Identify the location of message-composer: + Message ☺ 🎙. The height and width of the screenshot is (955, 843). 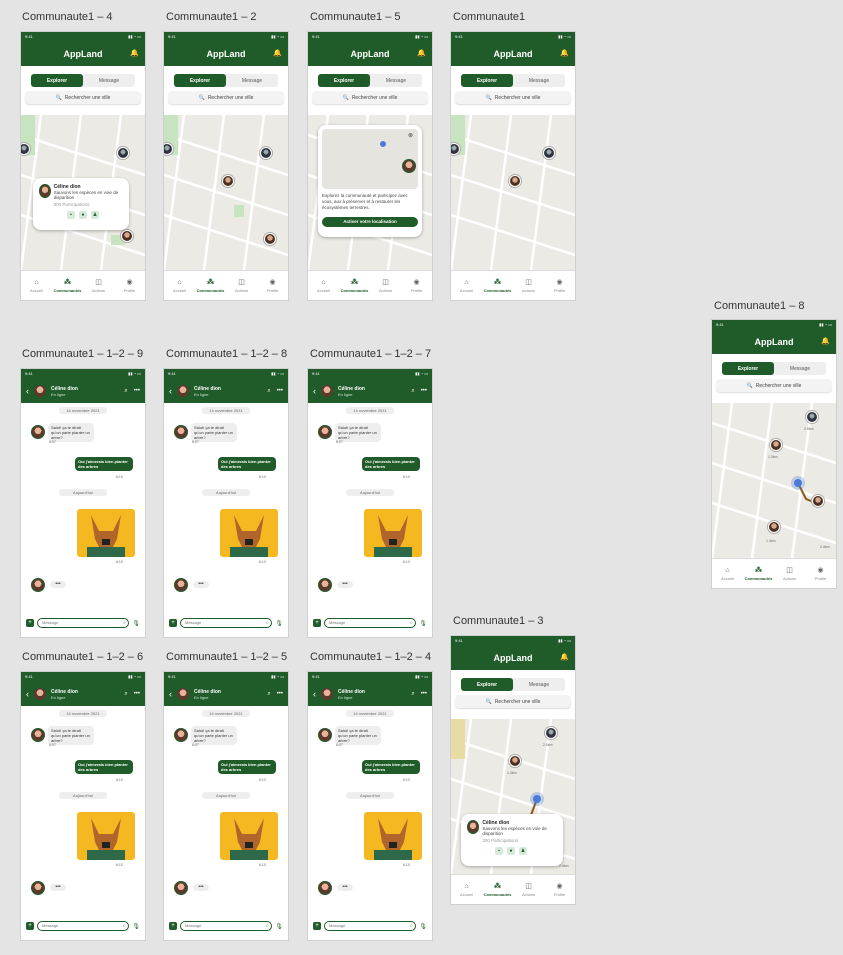
(226, 926).